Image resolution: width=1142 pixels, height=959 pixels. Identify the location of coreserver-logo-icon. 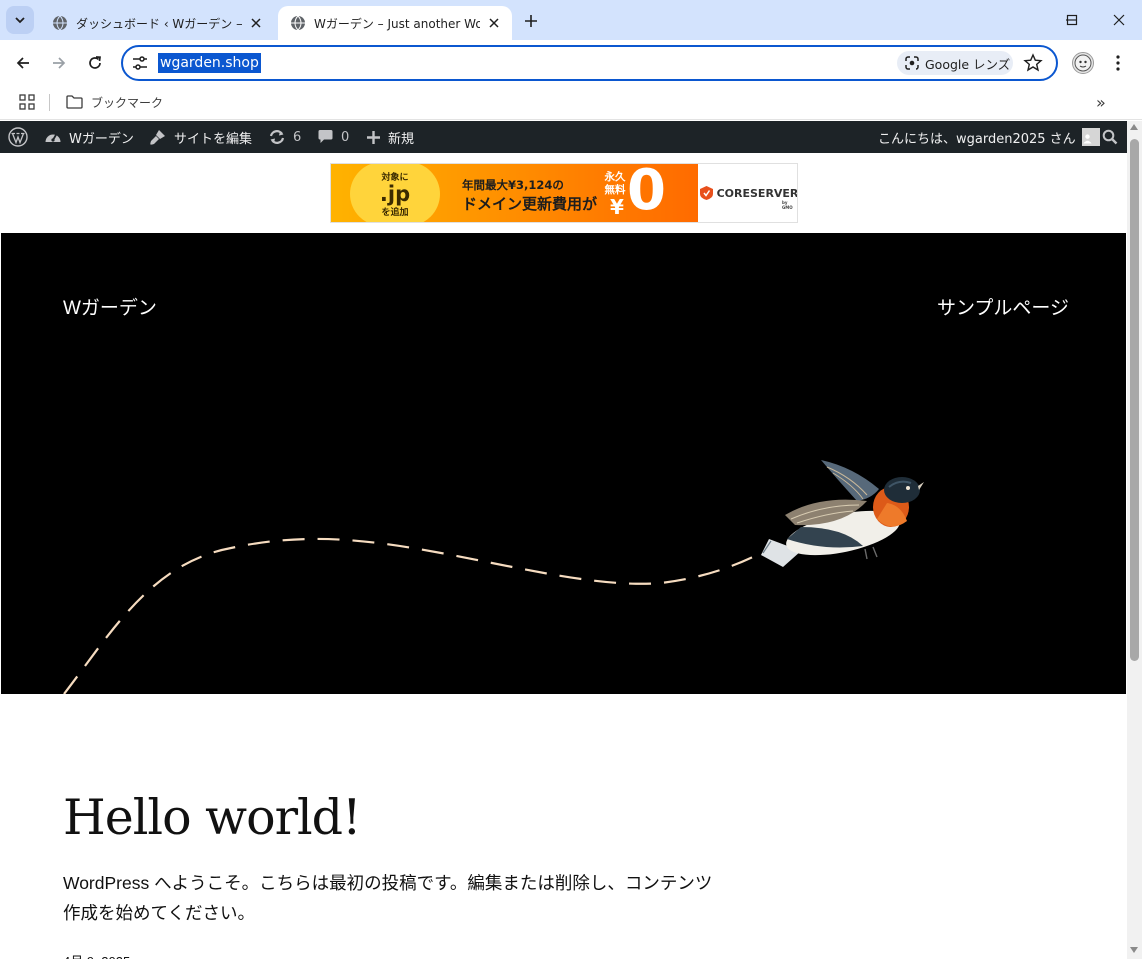
(706, 193).